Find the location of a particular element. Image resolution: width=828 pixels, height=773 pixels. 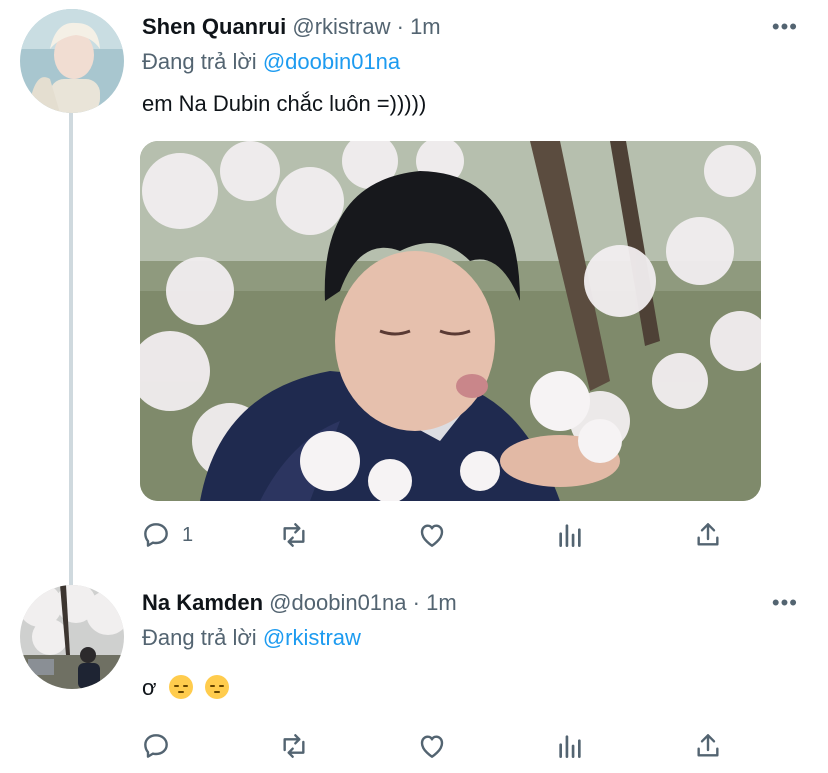

mention-link: @rkistraw is located at coordinates (312, 637).